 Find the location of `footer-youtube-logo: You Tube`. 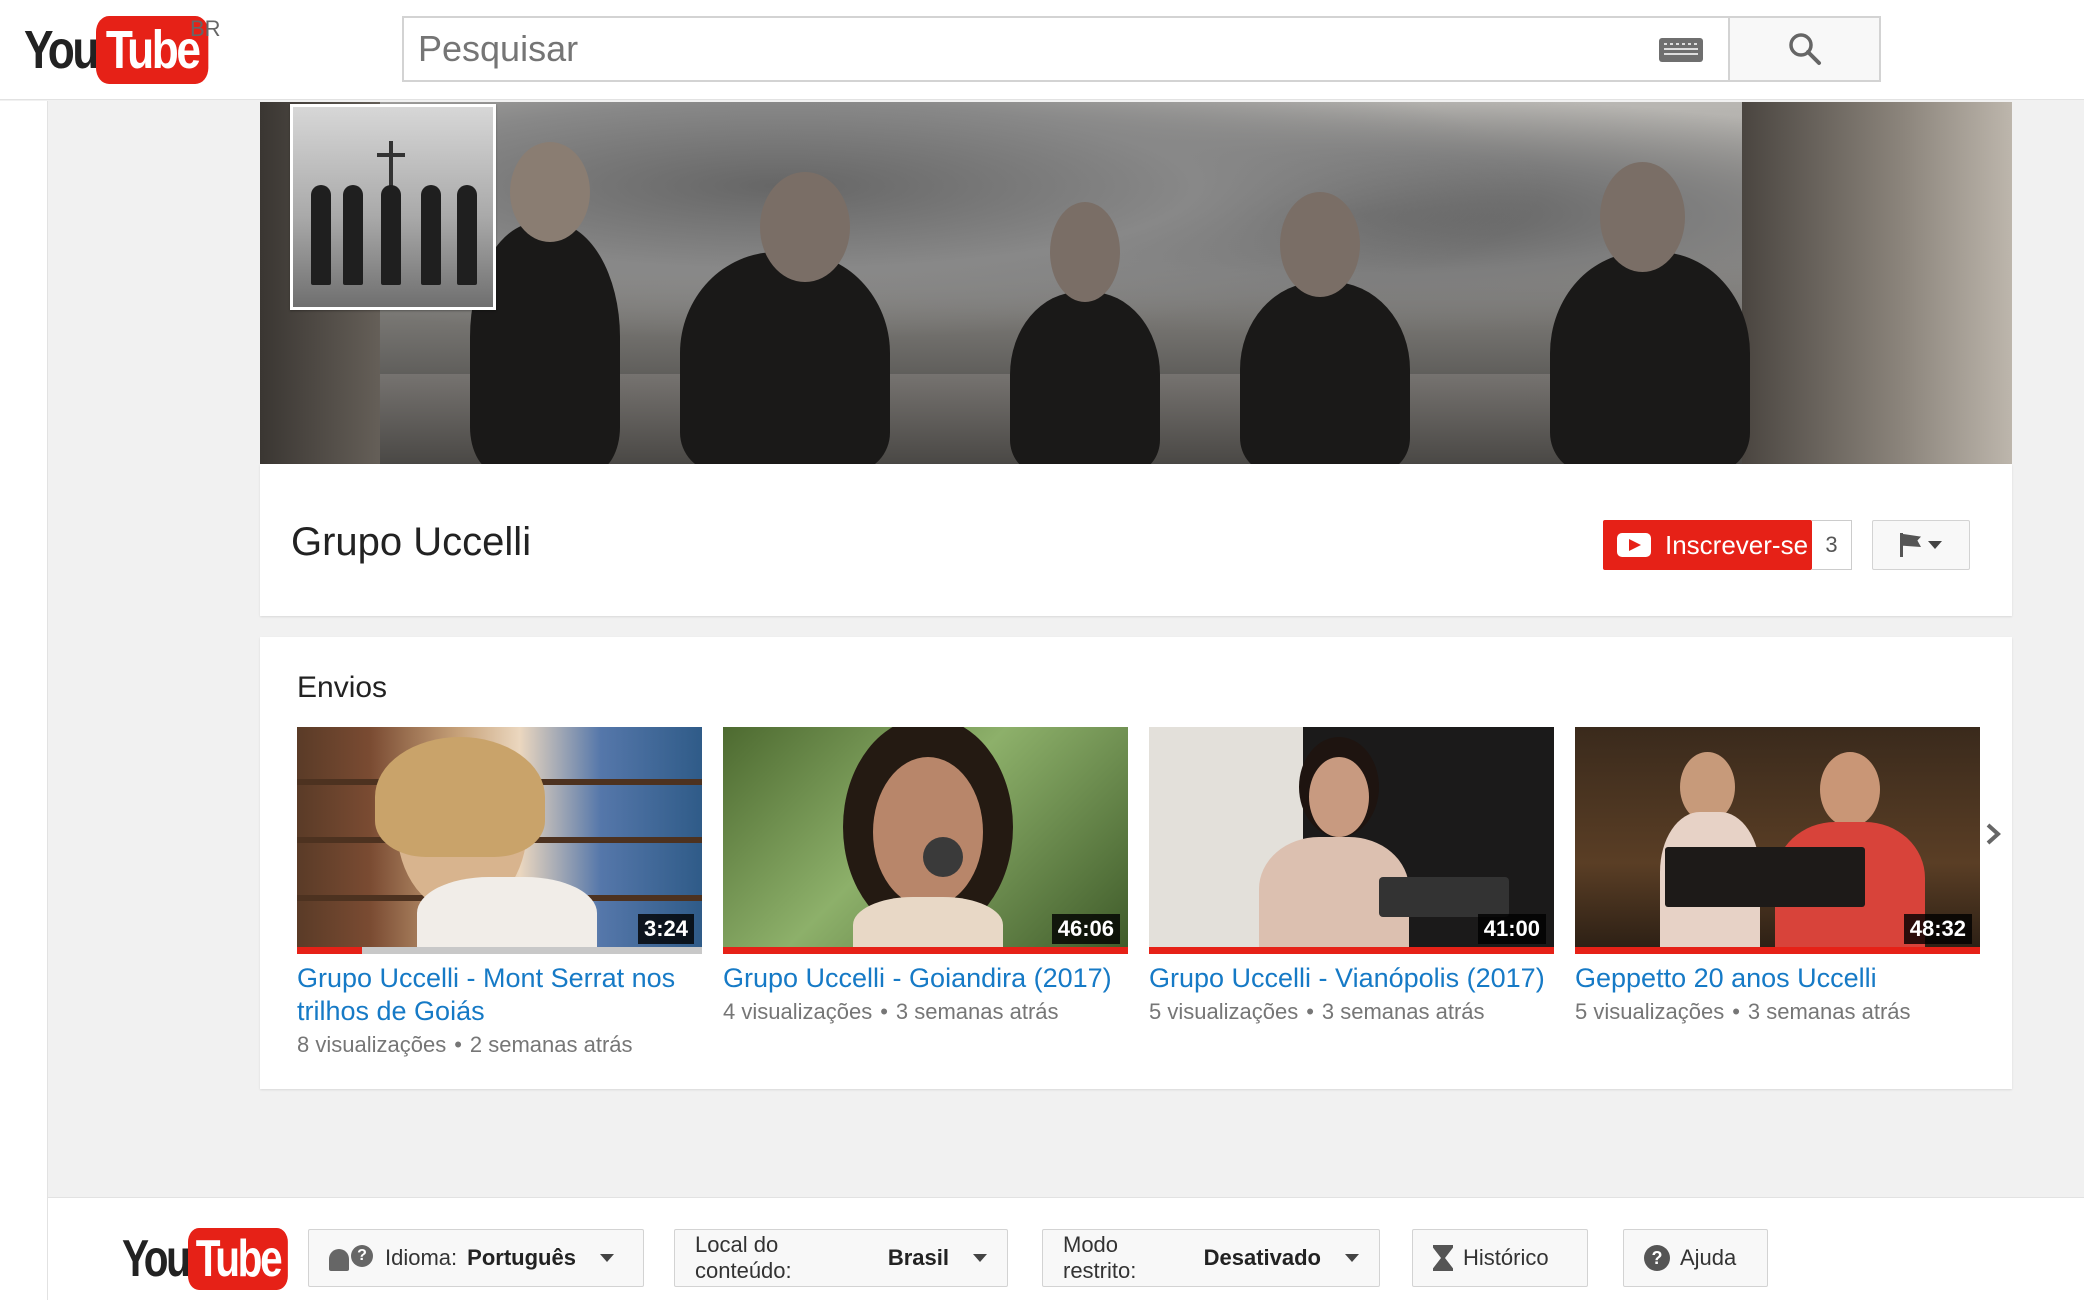

footer-youtube-logo: You Tube is located at coordinates (219, 1259).